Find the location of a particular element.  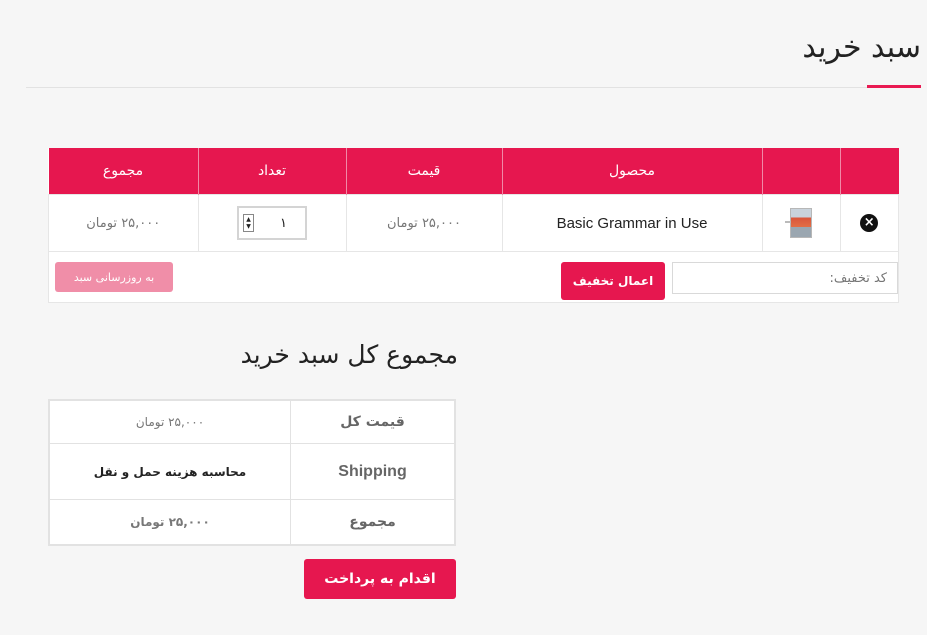

order-total-label: مجموع is located at coordinates (373, 522).